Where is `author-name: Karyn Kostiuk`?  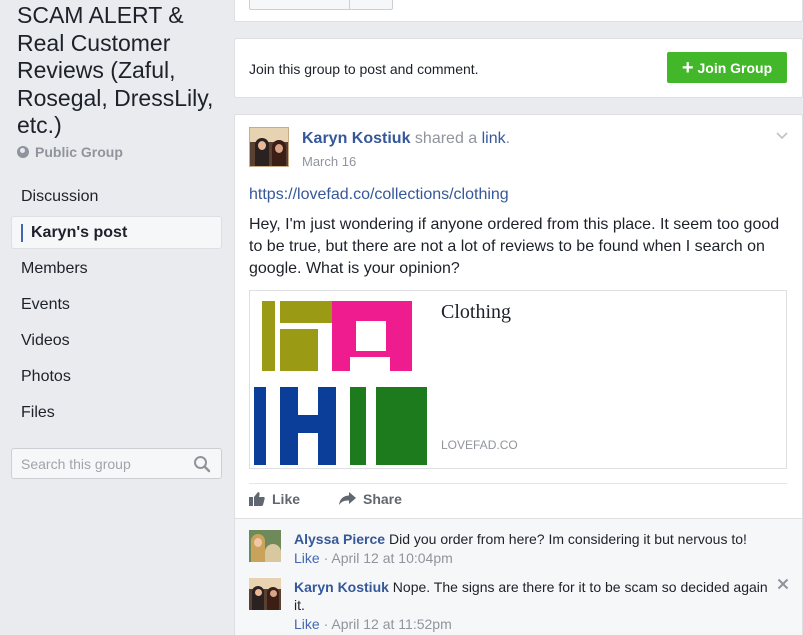 author-name: Karyn Kostiuk is located at coordinates (356, 138).